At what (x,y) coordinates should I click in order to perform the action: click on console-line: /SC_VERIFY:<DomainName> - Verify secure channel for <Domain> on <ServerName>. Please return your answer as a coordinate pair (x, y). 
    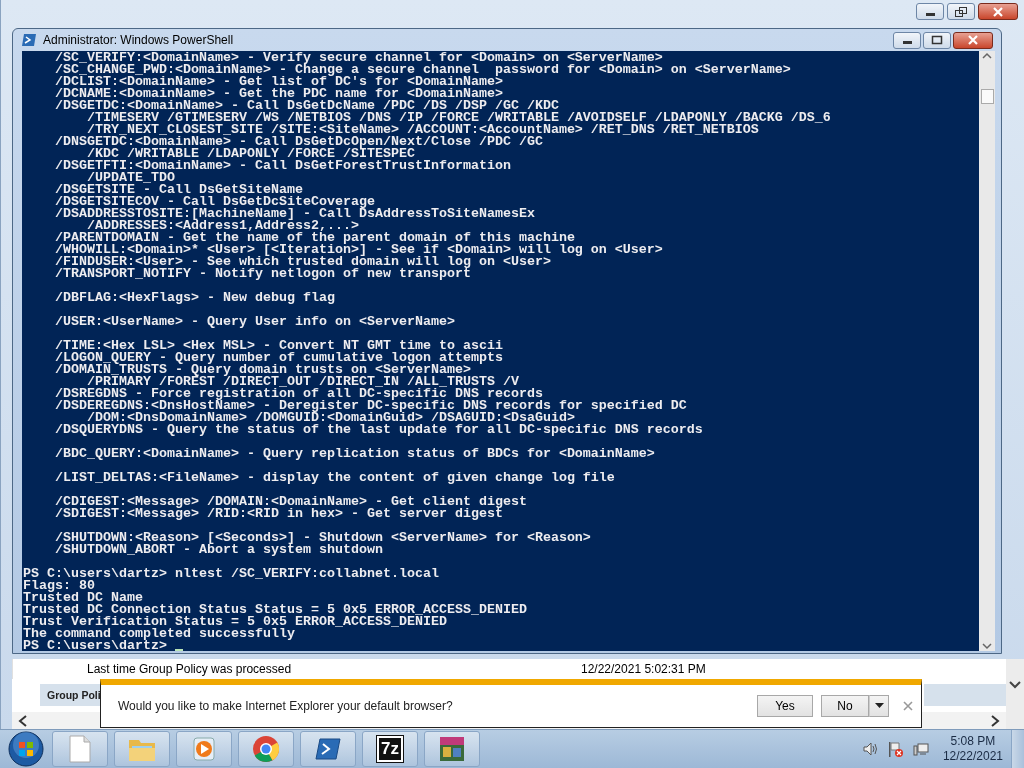
    Looking at the image, I should click on (359, 58).